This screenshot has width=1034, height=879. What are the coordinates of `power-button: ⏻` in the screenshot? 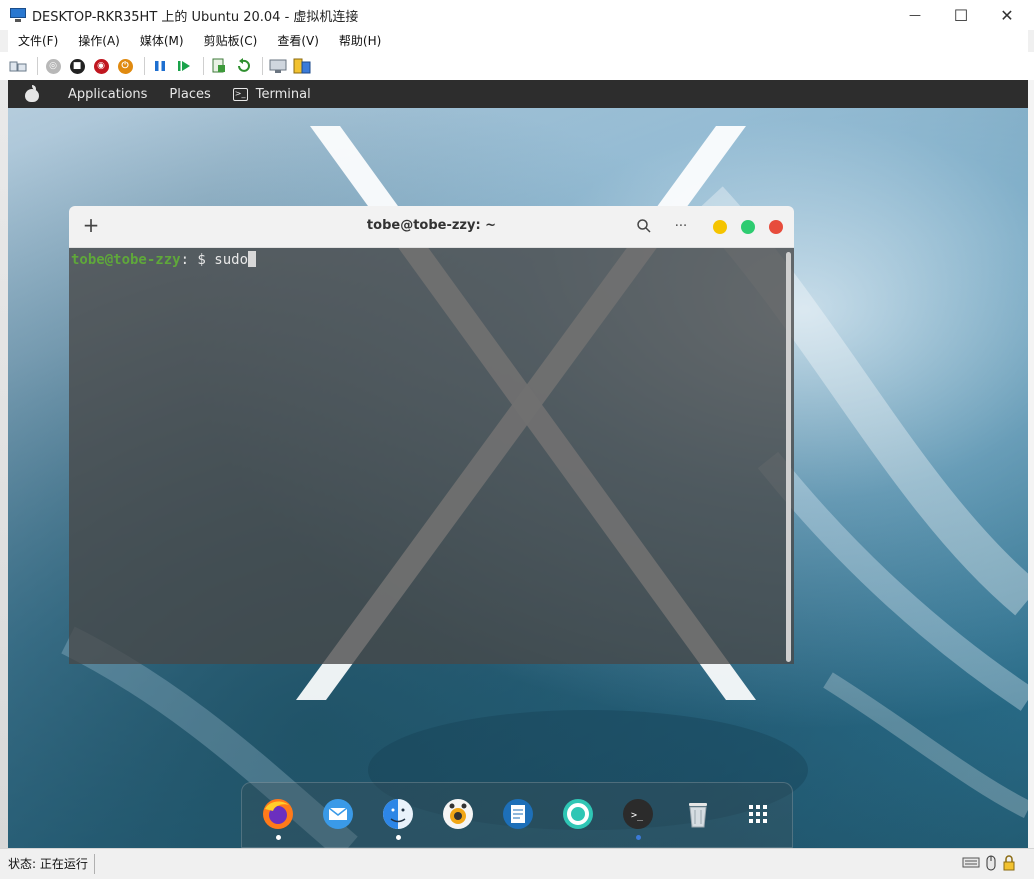 It's located at (125, 66).